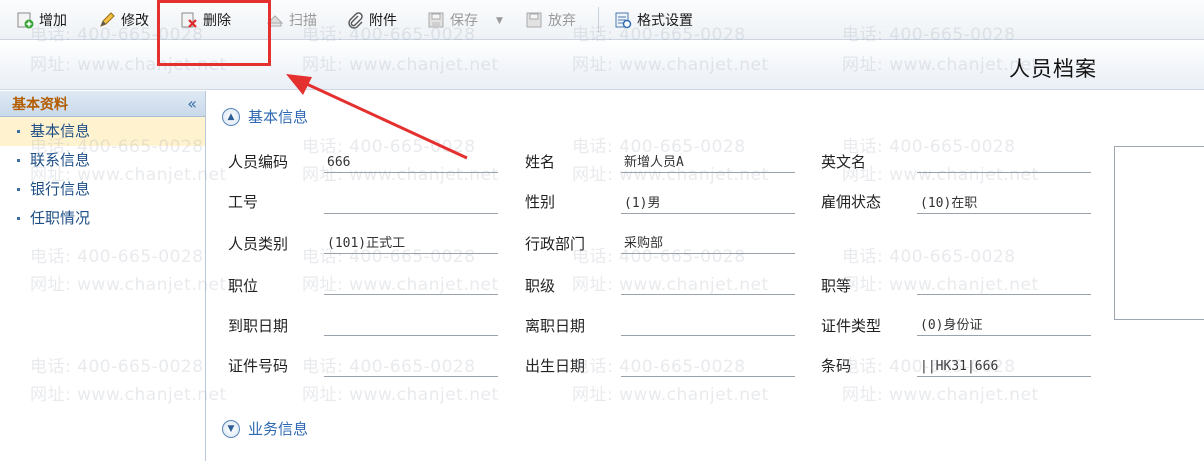 Image resolution: width=1204 pixels, height=461 pixels. I want to click on hire-date-field, so click(411, 325).